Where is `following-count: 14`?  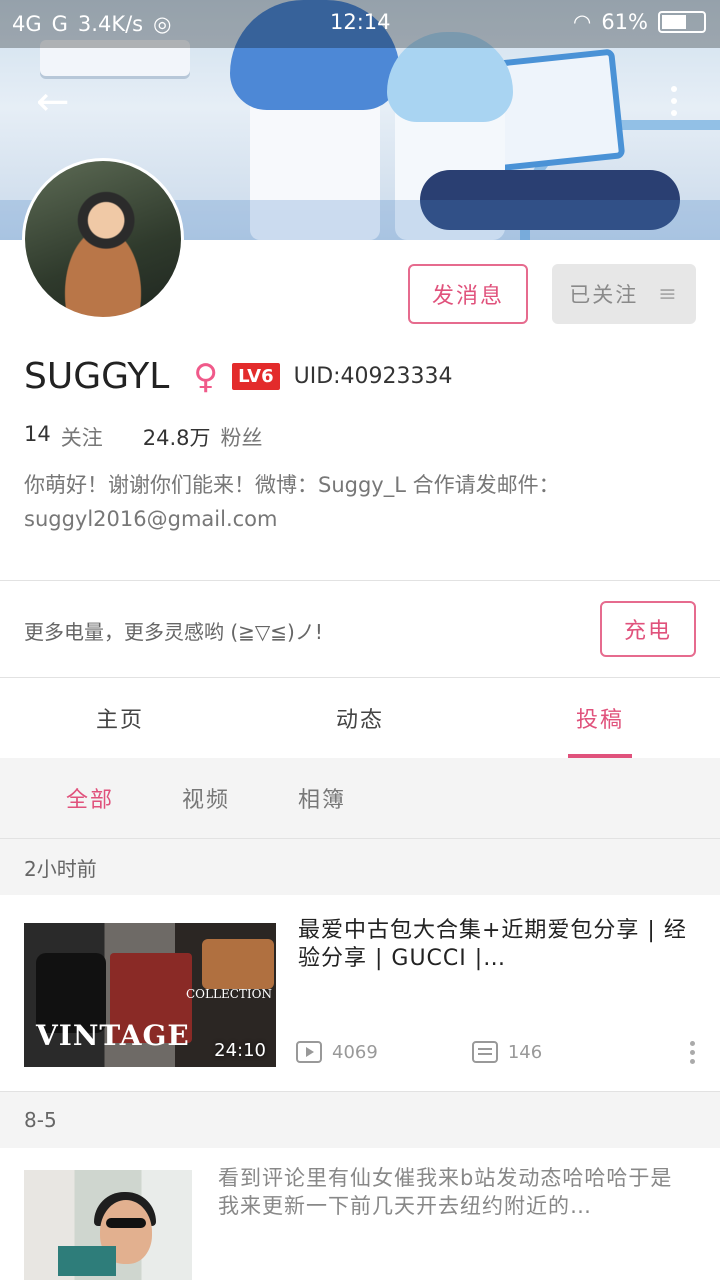
following-count: 14 is located at coordinates (37, 437).